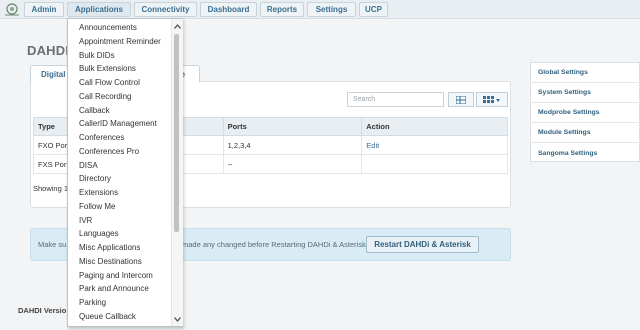  I want to click on menu-item-conferences: Conferences, so click(101, 137).